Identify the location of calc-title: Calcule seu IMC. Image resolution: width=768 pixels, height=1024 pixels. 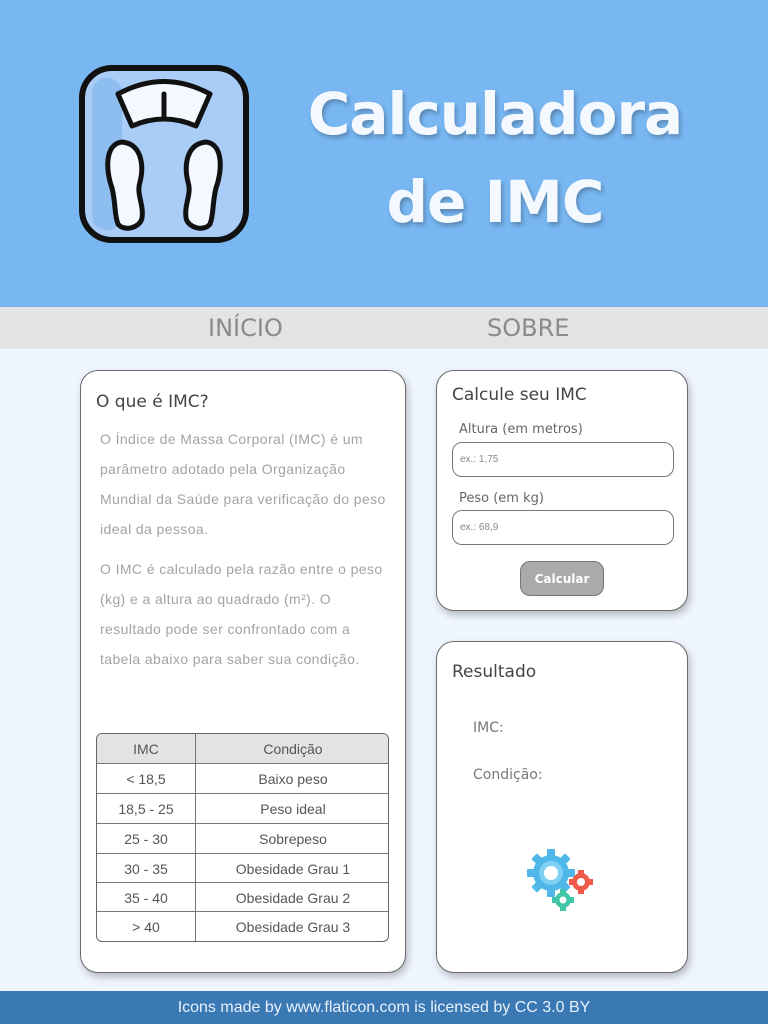
(519, 395).